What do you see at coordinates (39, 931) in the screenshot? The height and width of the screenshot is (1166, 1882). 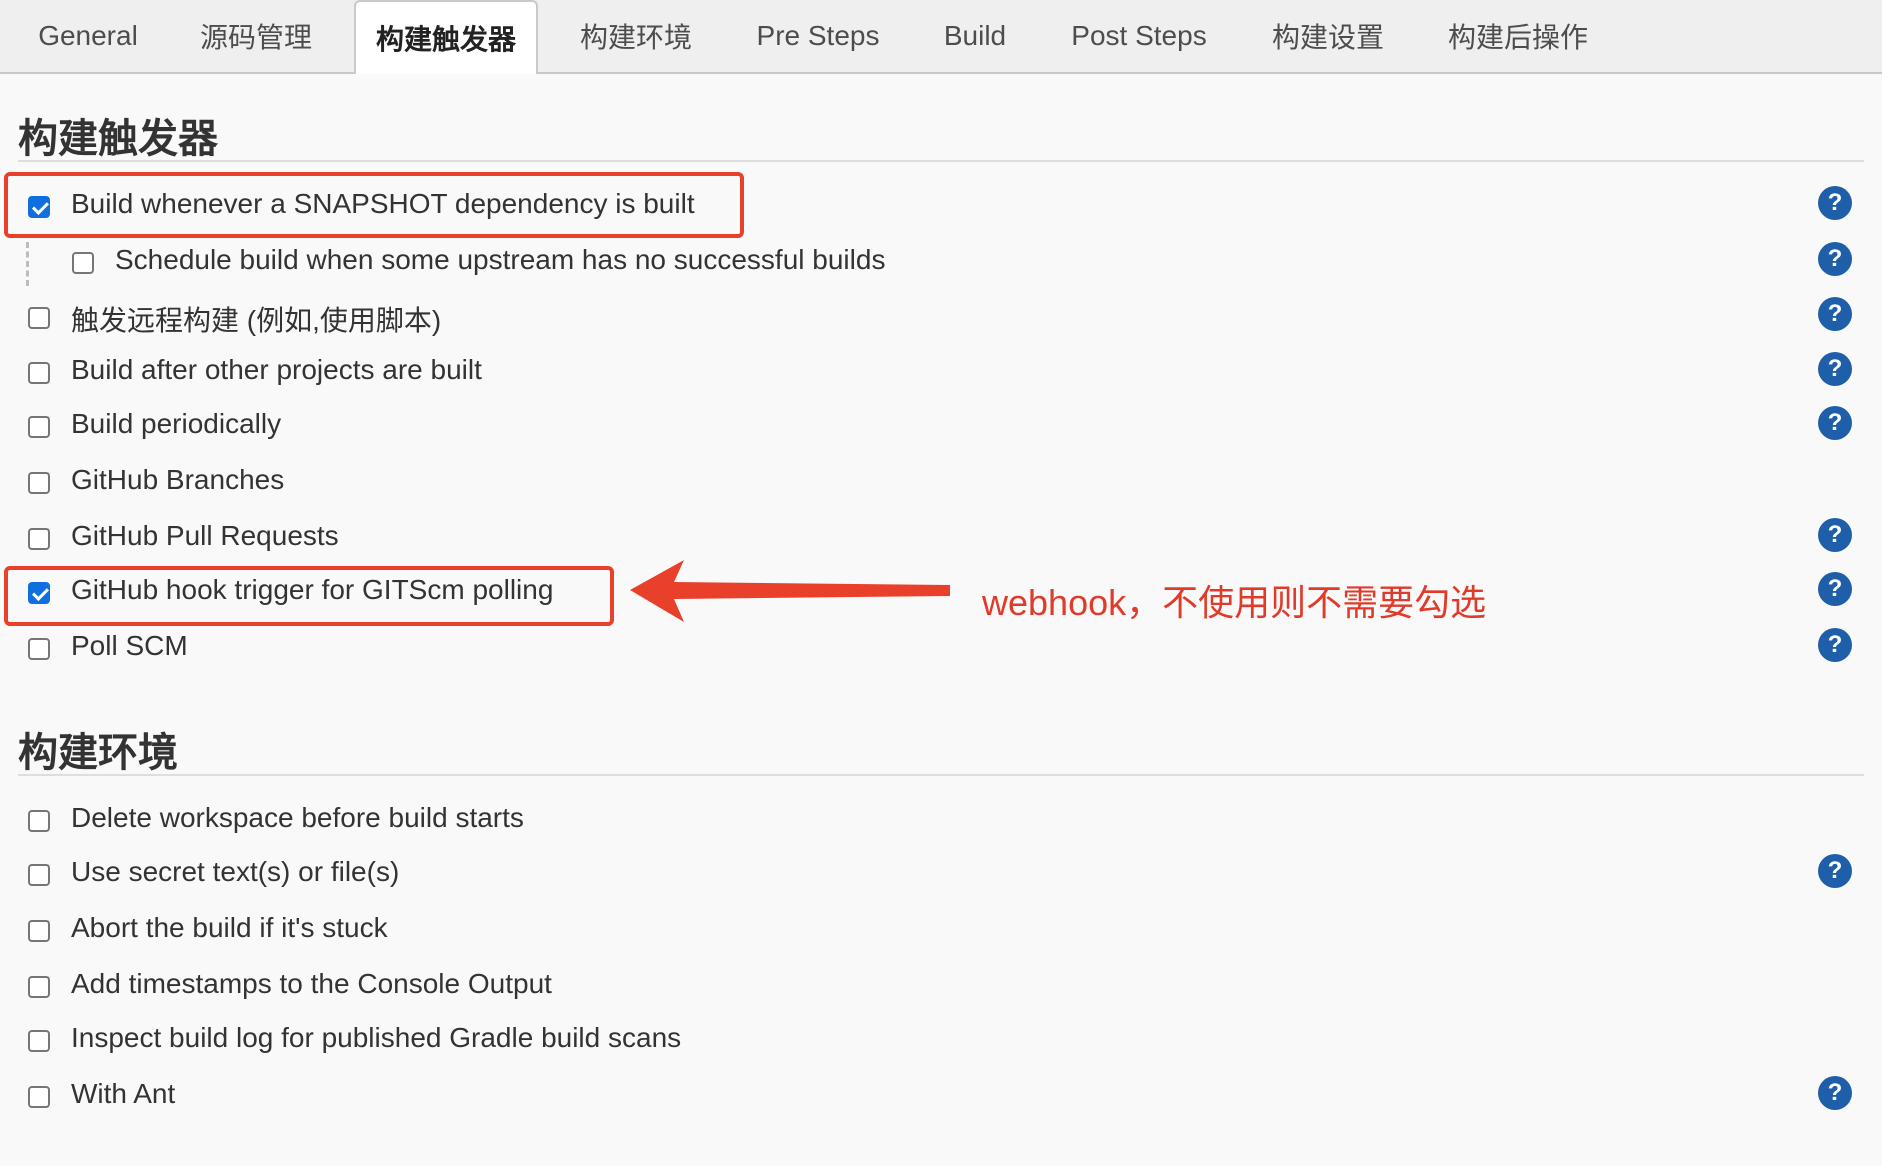 I see `checkbox-abort-stuck` at bounding box center [39, 931].